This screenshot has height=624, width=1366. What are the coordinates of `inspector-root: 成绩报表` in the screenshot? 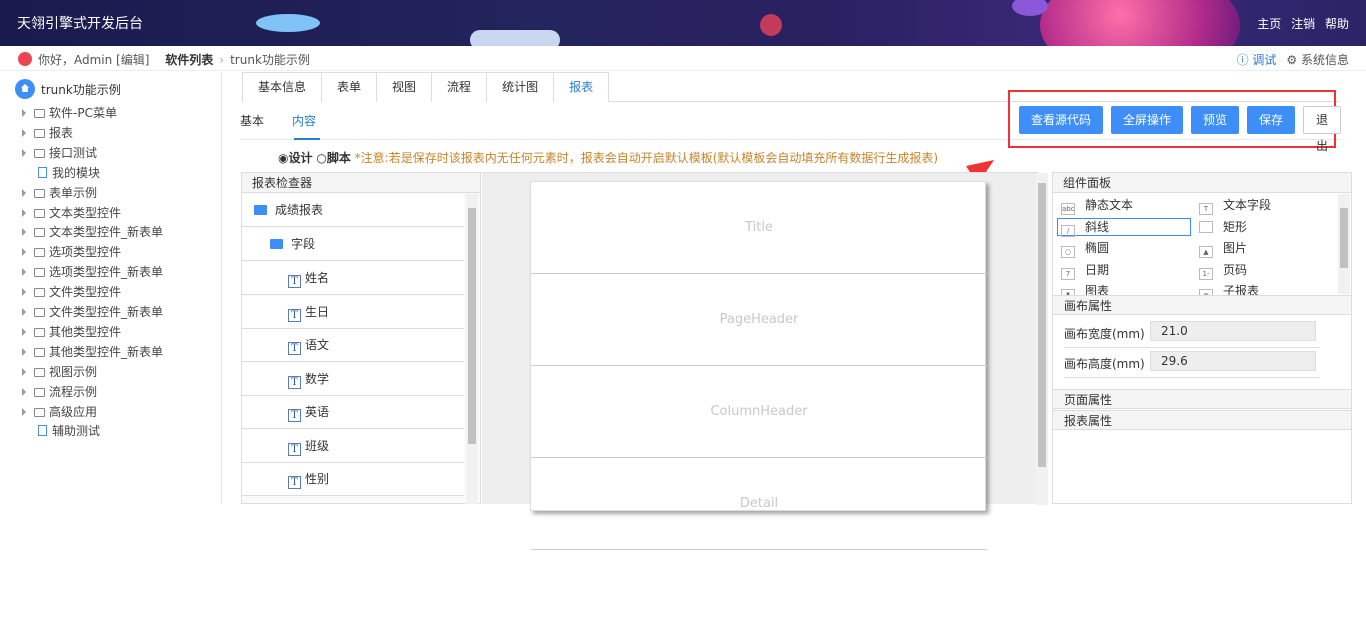 It's located at (353, 210).